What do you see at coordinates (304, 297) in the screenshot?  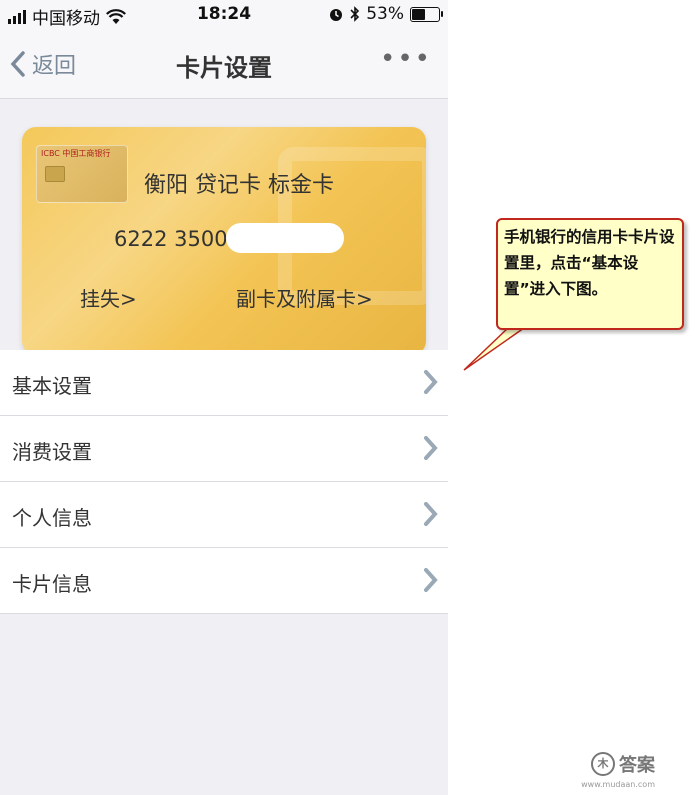 I see `supplementary-card-link: 副卡及附属卡>` at bounding box center [304, 297].